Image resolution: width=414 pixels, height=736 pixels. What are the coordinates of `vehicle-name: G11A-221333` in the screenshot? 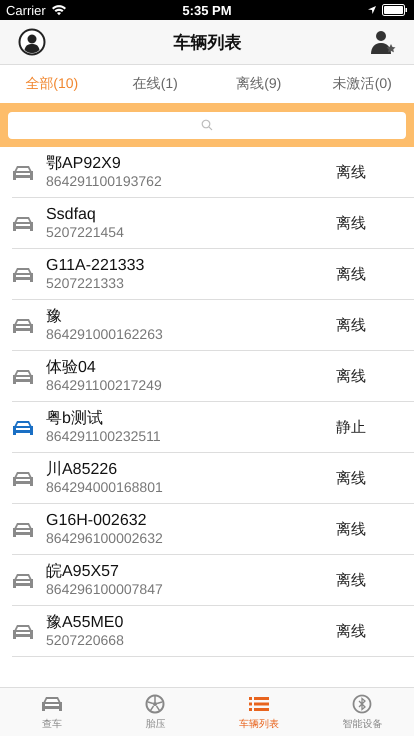 It's located at (95, 265).